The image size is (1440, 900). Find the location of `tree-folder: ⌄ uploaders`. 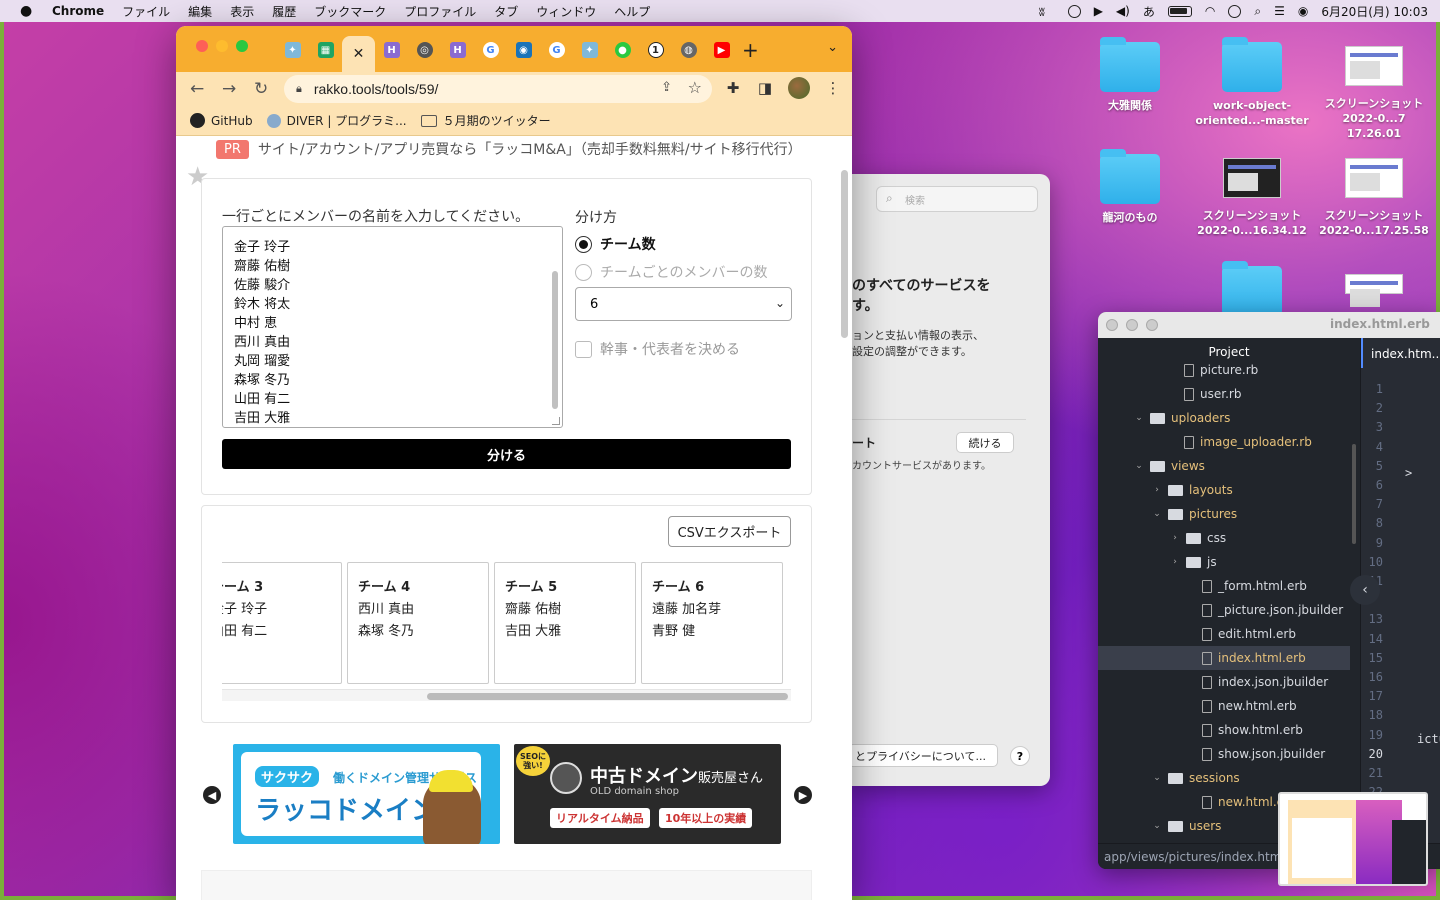

tree-folder: ⌄ uploaders is located at coordinates (1182, 418).